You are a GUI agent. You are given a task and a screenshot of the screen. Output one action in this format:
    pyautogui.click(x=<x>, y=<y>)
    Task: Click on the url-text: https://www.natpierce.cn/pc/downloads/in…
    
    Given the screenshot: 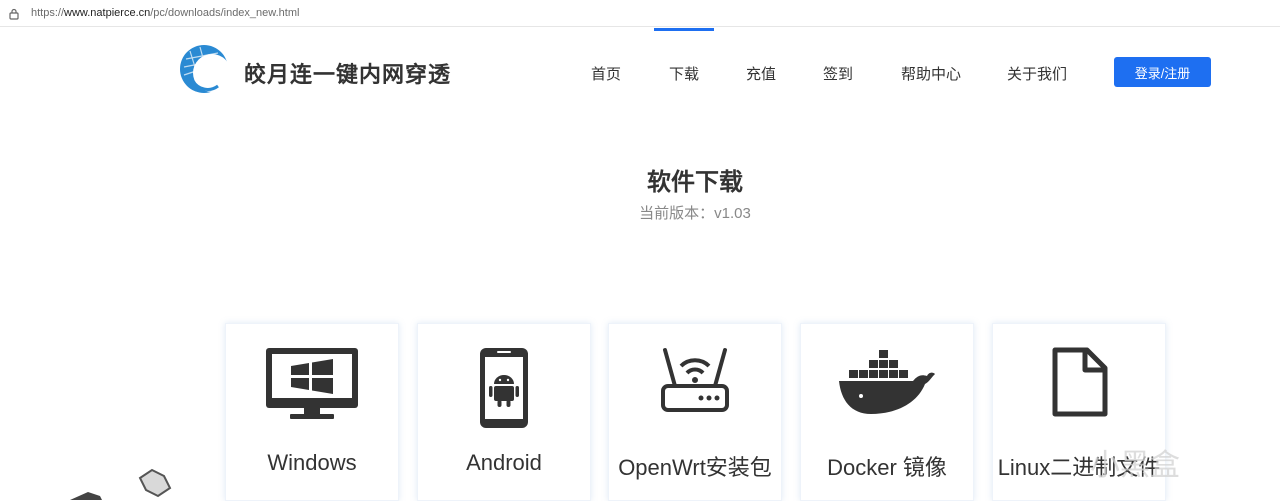 What is the action you would take?
    pyautogui.click(x=165, y=13)
    